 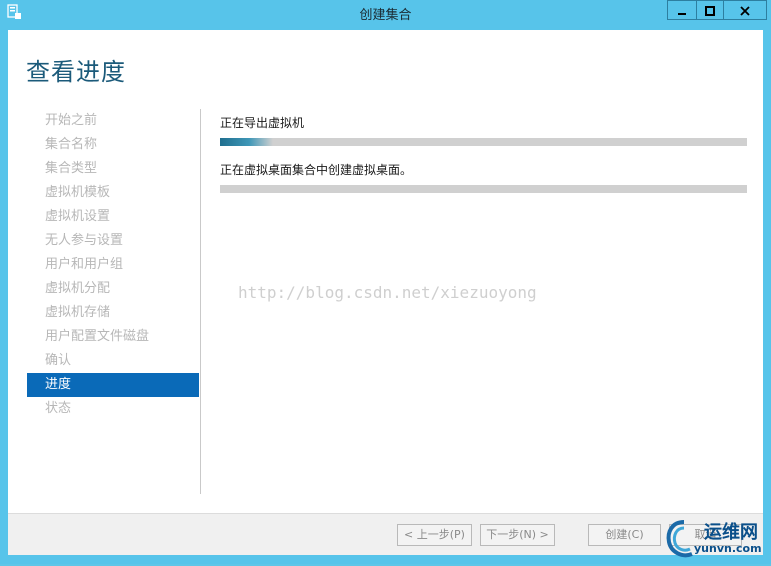 I want to click on close-button, so click(x=745, y=10).